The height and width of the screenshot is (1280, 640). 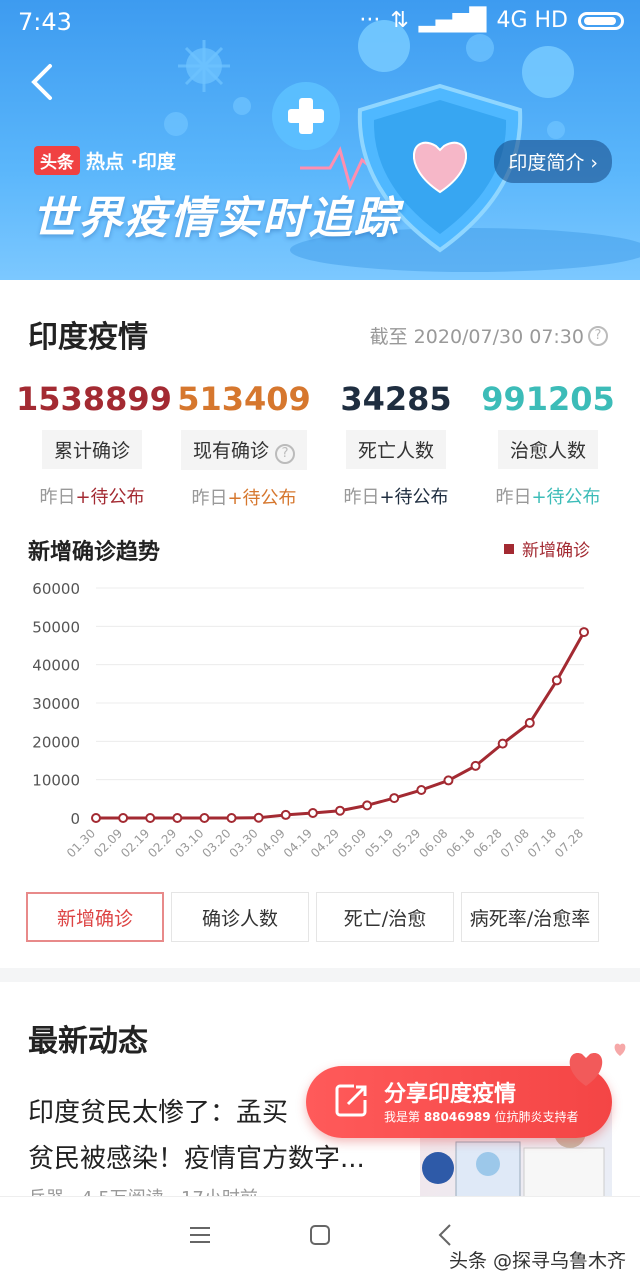 I want to click on summary-title: 印度疫情, so click(x=88, y=337).